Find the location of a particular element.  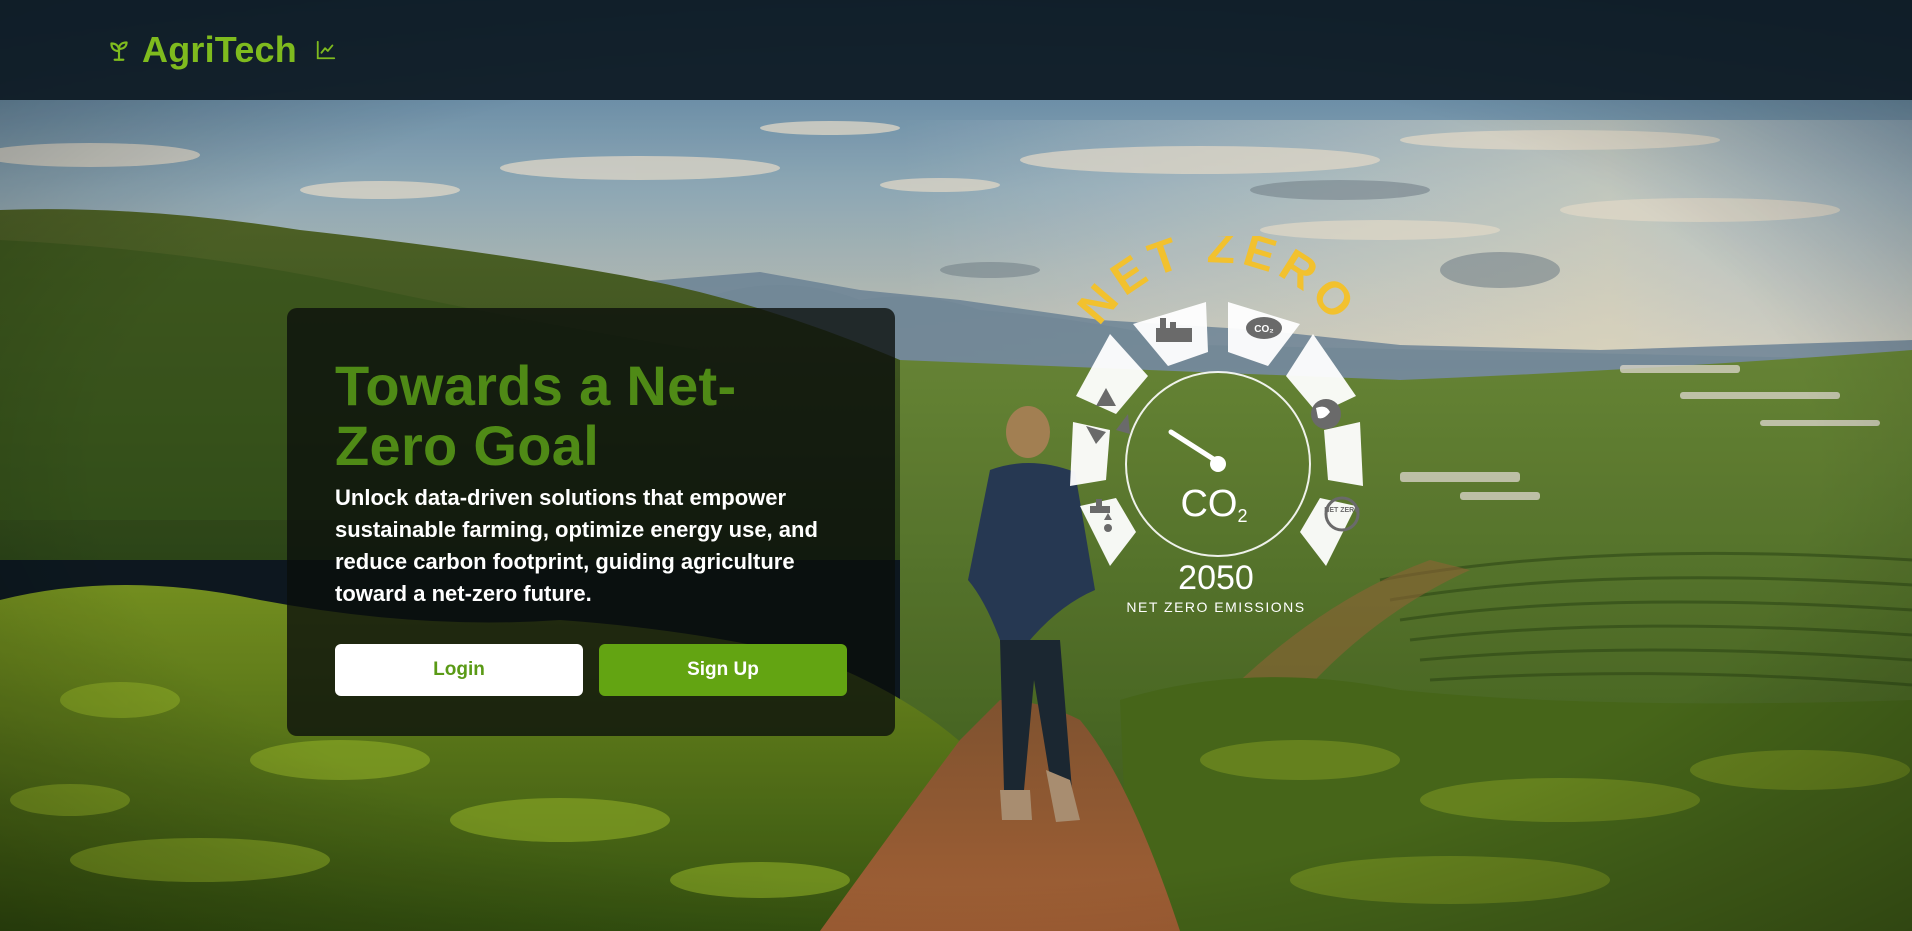

cloud-co2-icon: CO₂ is located at coordinates (1264, 328).